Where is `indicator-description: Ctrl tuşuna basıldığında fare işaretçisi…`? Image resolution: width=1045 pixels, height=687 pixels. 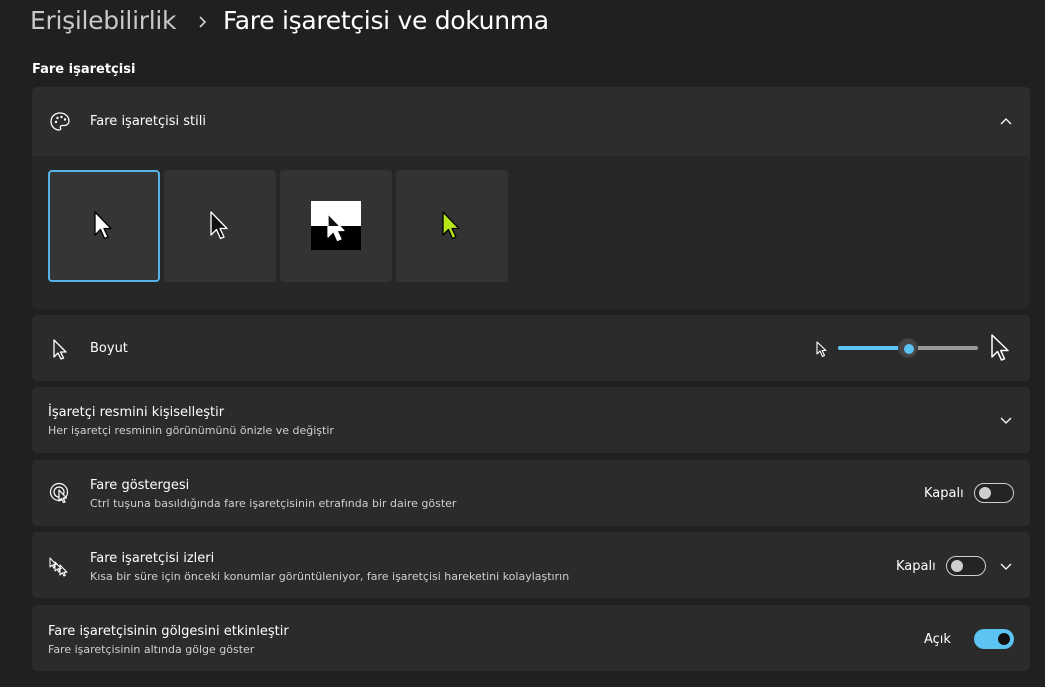 indicator-description: Ctrl tuşuna basıldığında fare işaretçisi… is located at coordinates (273, 503).